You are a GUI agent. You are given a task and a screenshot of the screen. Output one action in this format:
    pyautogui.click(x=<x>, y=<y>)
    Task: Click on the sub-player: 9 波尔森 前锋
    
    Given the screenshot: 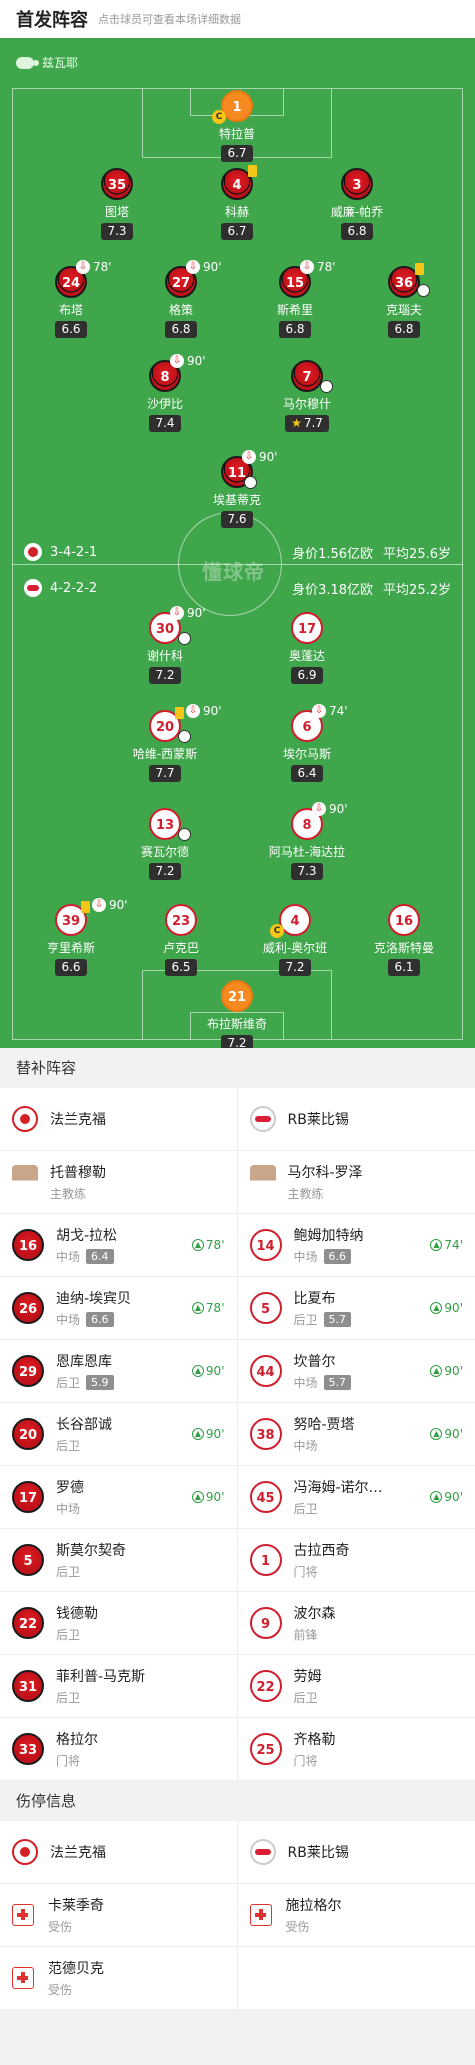 What is the action you would take?
    pyautogui.click(x=356, y=1623)
    